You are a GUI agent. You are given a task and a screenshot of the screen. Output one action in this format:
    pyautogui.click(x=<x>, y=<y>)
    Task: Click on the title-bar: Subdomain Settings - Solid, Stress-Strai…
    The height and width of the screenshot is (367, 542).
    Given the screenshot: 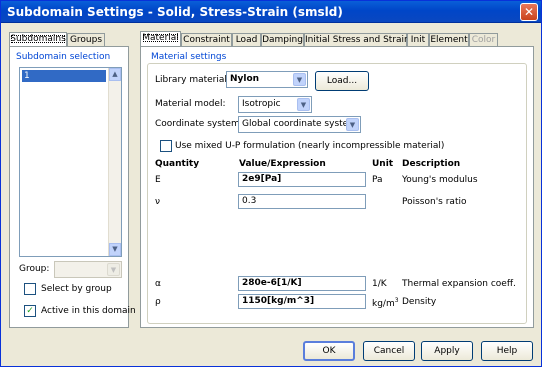 What is the action you would take?
    pyautogui.click(x=271, y=12)
    